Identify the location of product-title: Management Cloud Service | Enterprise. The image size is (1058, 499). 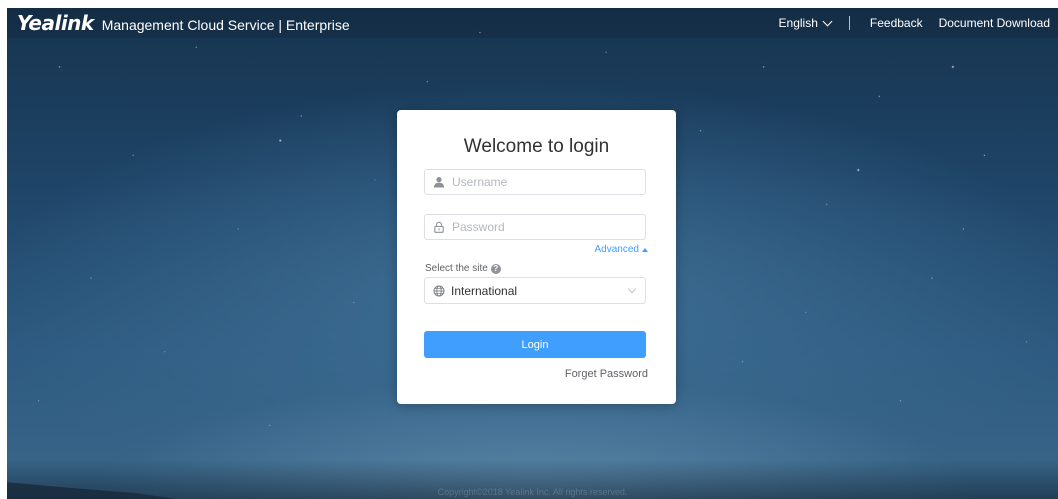
(225, 25).